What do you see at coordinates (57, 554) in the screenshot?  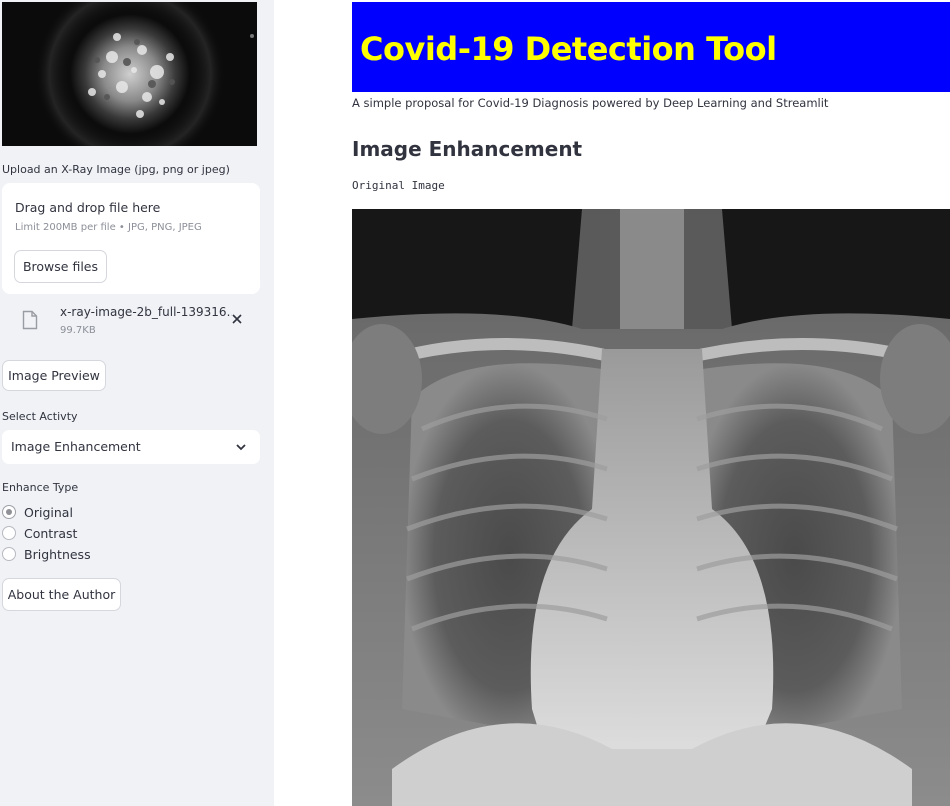 I see `radio-label: Brightness` at bounding box center [57, 554].